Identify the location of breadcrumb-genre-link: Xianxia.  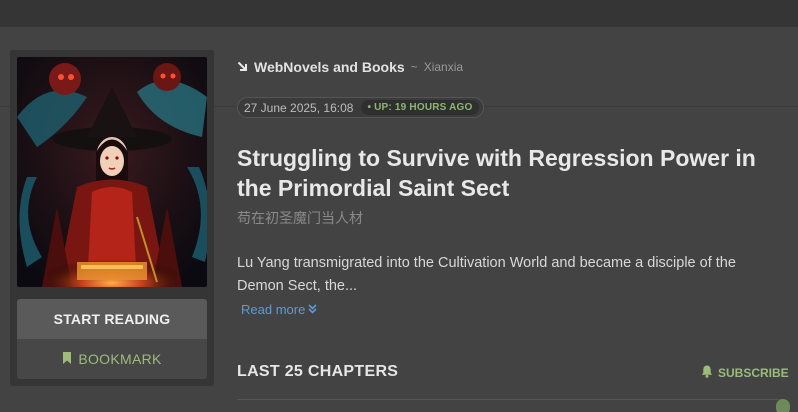
(443, 67).